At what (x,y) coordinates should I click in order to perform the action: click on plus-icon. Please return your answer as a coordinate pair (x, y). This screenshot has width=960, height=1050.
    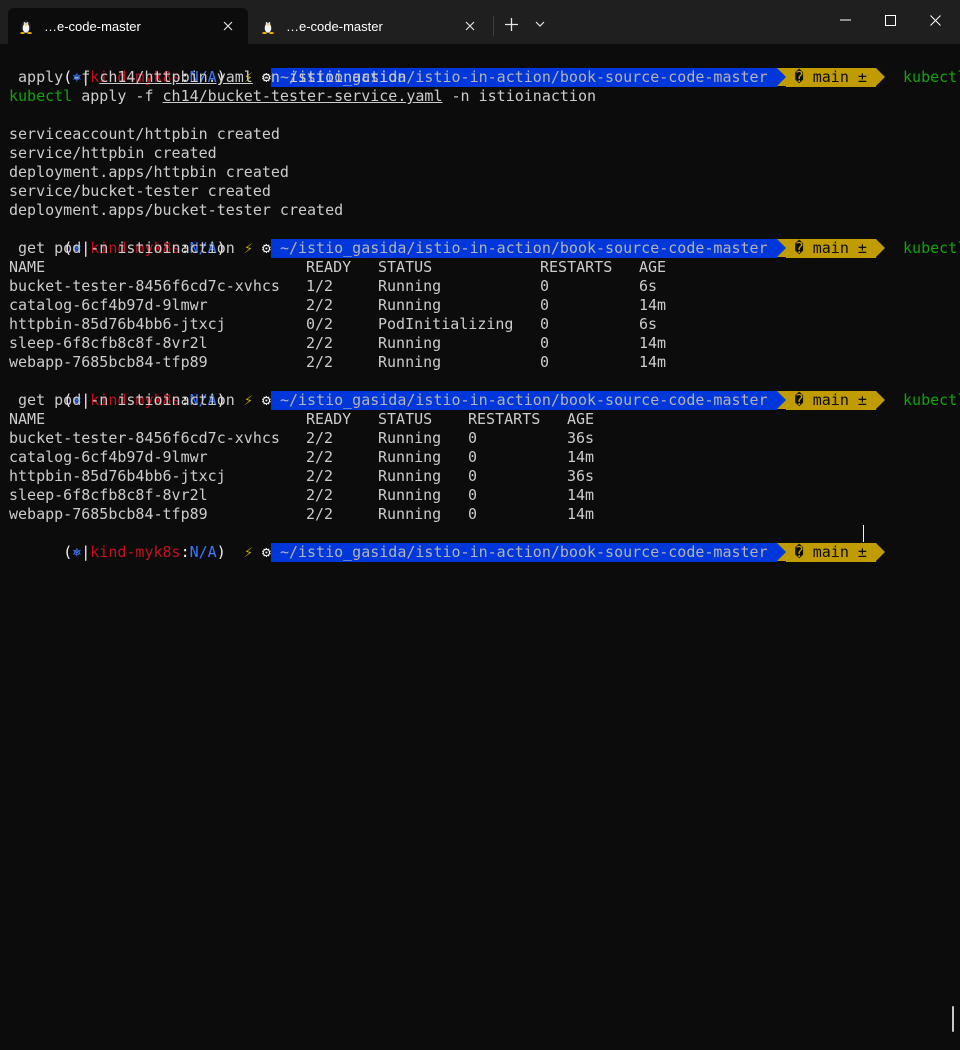
    Looking at the image, I should click on (511, 24).